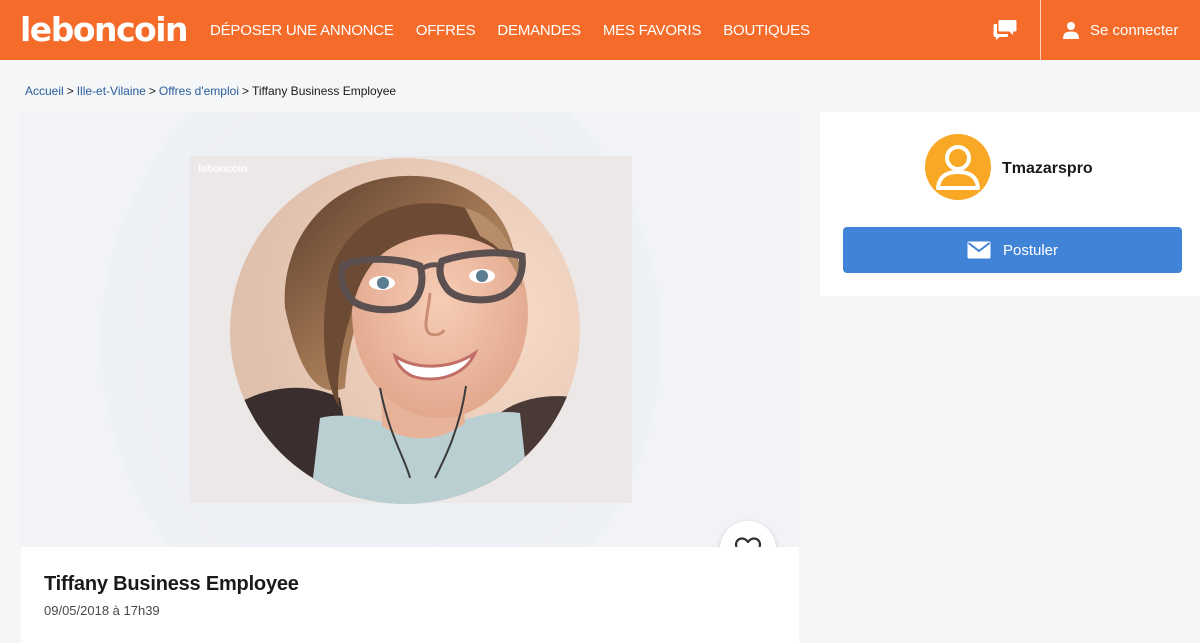 The height and width of the screenshot is (643, 1200). What do you see at coordinates (958, 167) in the screenshot?
I see `person-avatar-icon` at bounding box center [958, 167].